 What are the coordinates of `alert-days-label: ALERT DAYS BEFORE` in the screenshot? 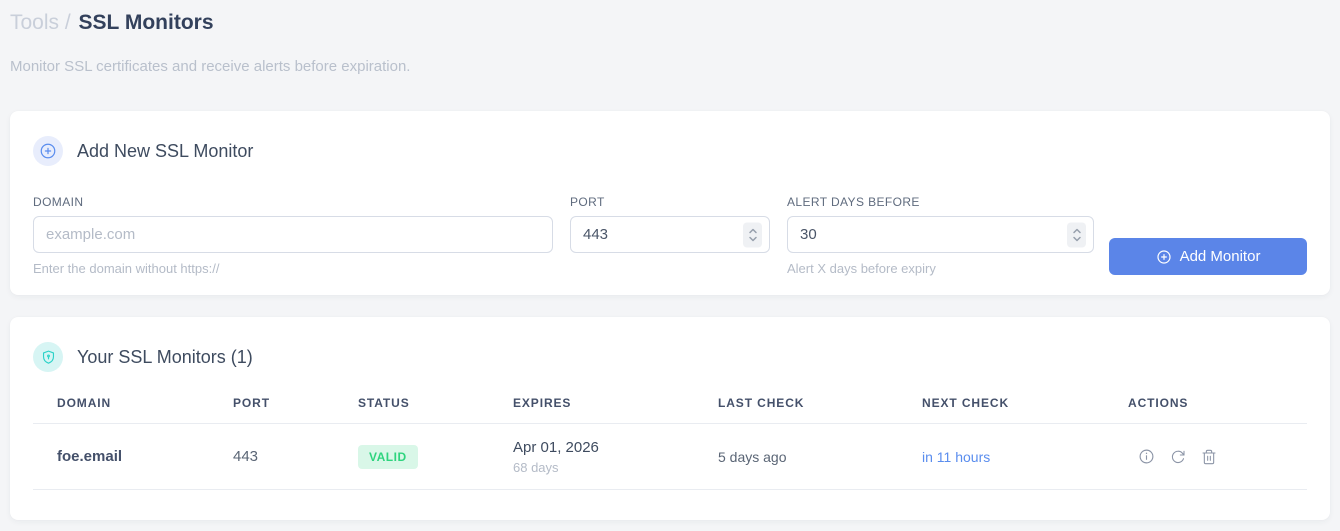 It's located at (853, 202).